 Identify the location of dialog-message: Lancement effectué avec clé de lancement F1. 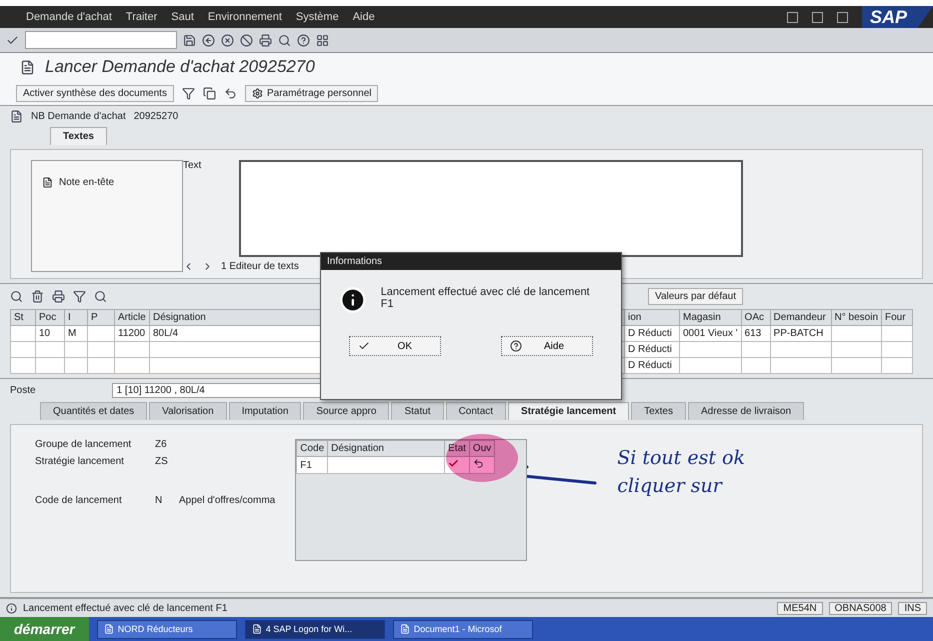
(485, 298).